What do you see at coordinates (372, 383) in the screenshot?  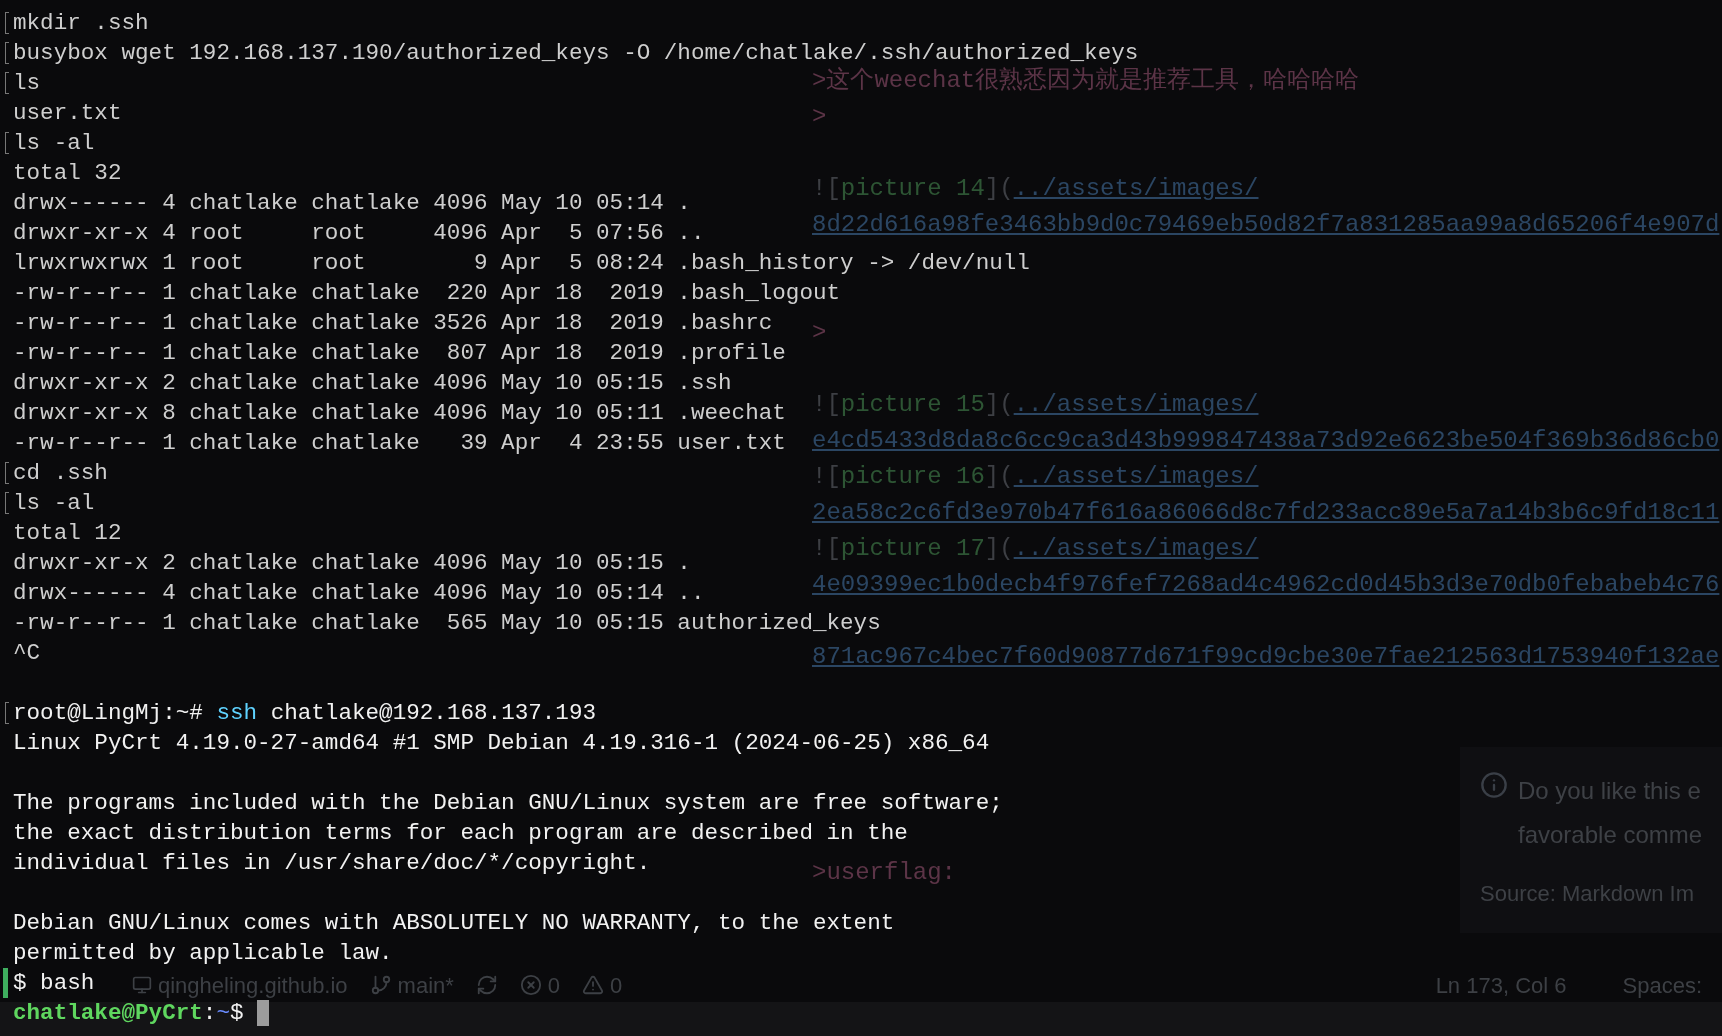 I see `terminal-line: drwxr-xr-x 2 chatlake chatlake 4096 May 10 05:15 .ssh` at bounding box center [372, 383].